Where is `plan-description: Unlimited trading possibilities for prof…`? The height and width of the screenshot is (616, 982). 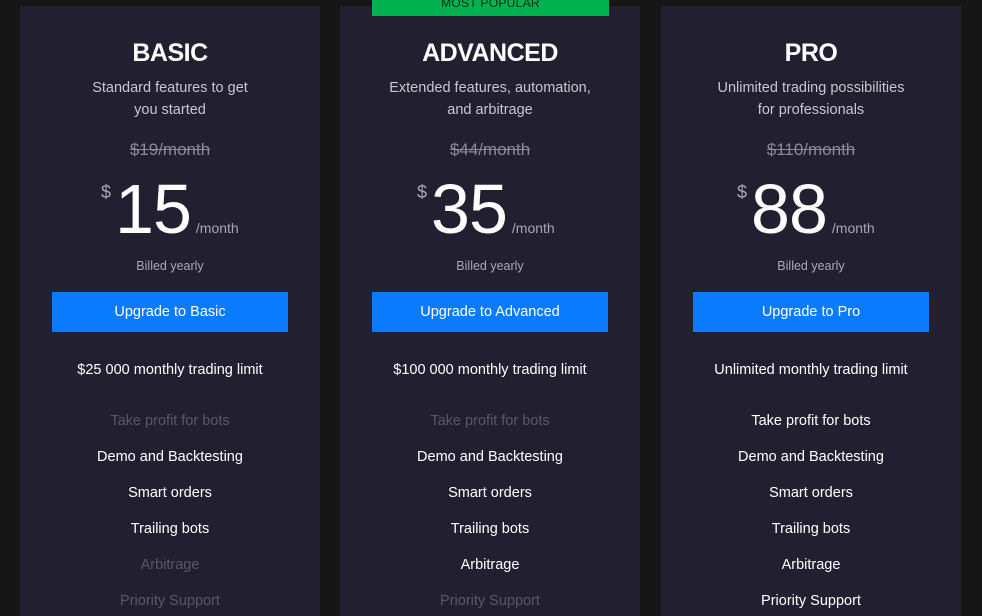 plan-description: Unlimited trading possibilities for prof… is located at coordinates (811, 99).